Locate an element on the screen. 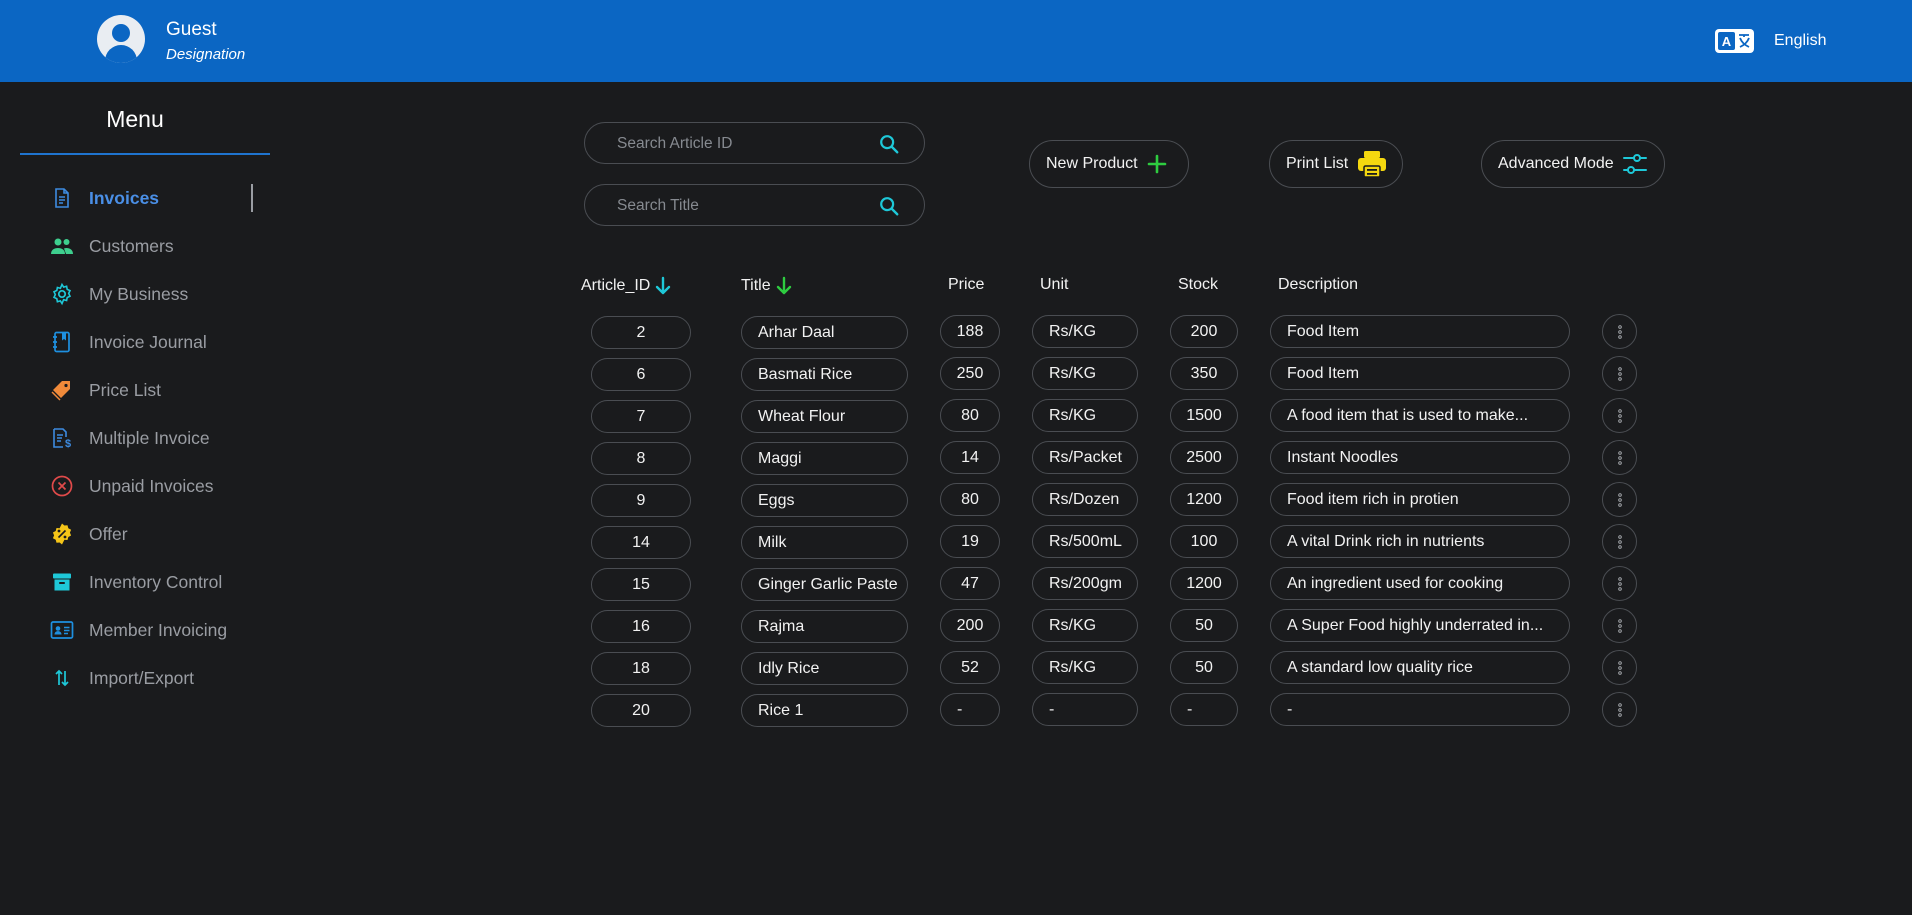 This screenshot has height=915, width=1912. cell-price: 19 is located at coordinates (970, 541).